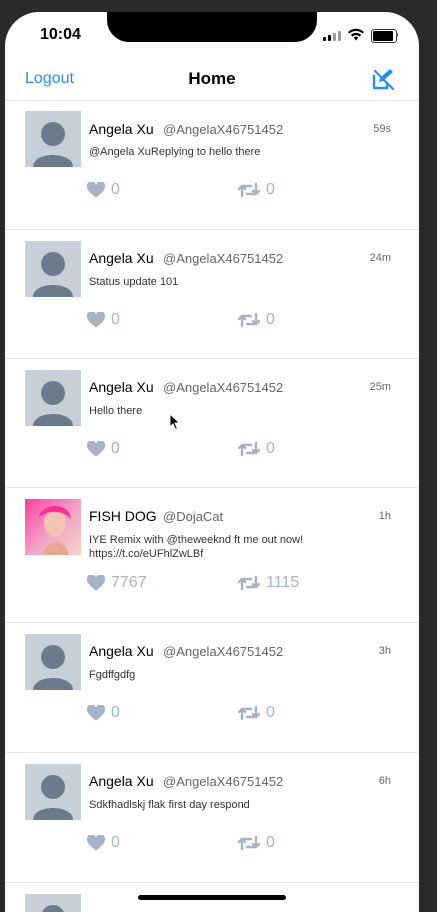  What do you see at coordinates (169, 805) in the screenshot?
I see `tweet-body: Sdkfhadlskj flak first day respond` at bounding box center [169, 805].